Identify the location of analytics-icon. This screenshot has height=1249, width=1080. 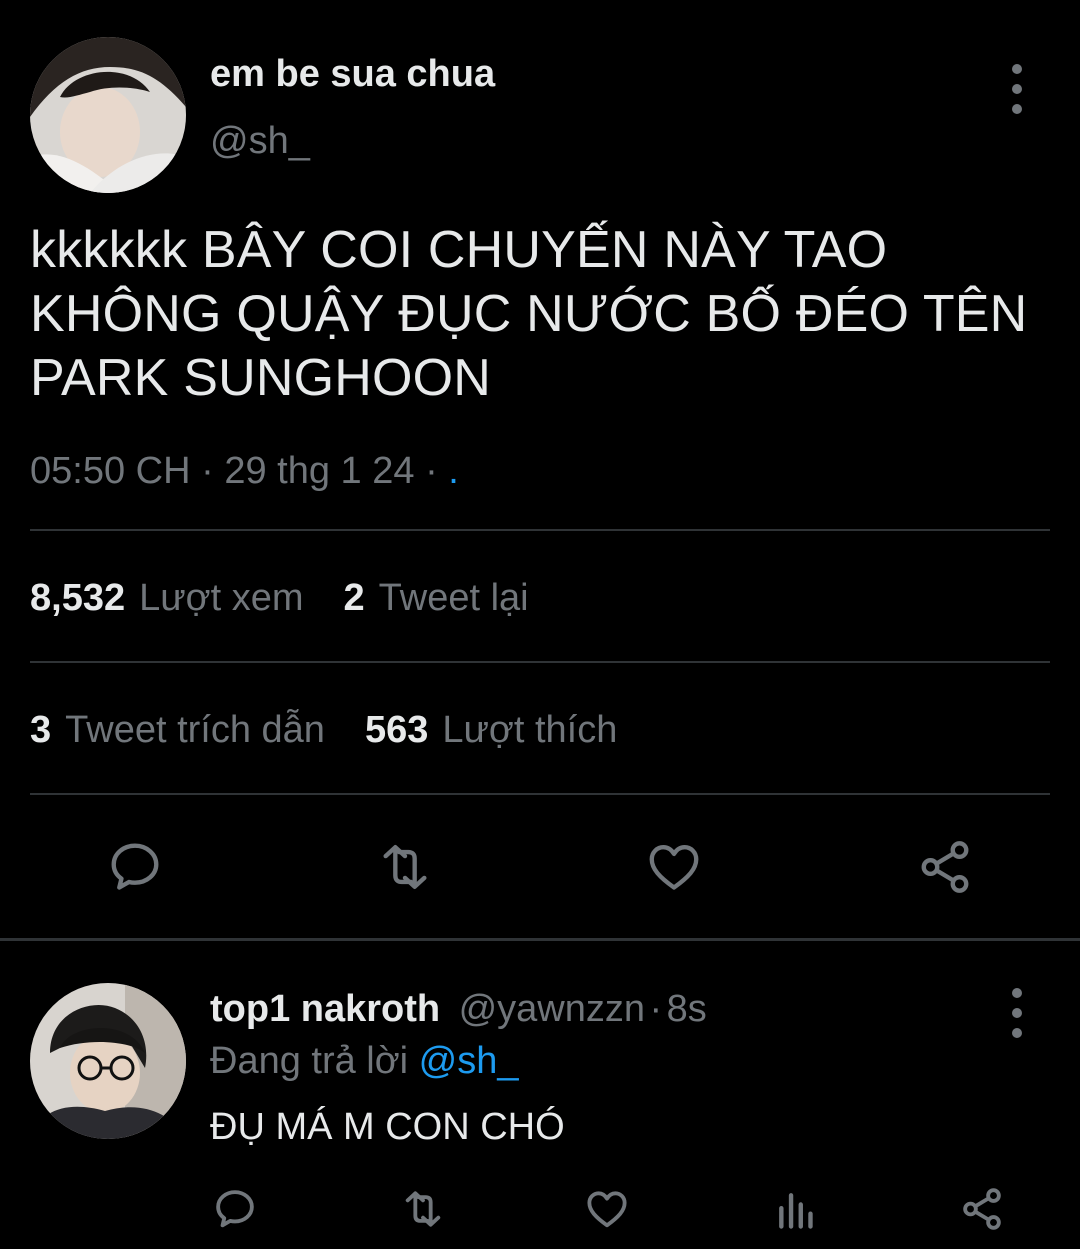
(796, 1211).